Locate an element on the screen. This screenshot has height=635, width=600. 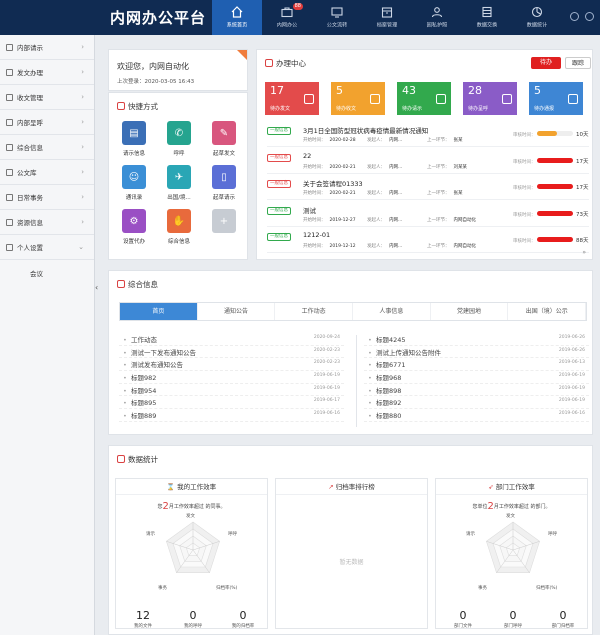
news-item: • 标题954 2019-06-19 is located at coordinates (231, 390).